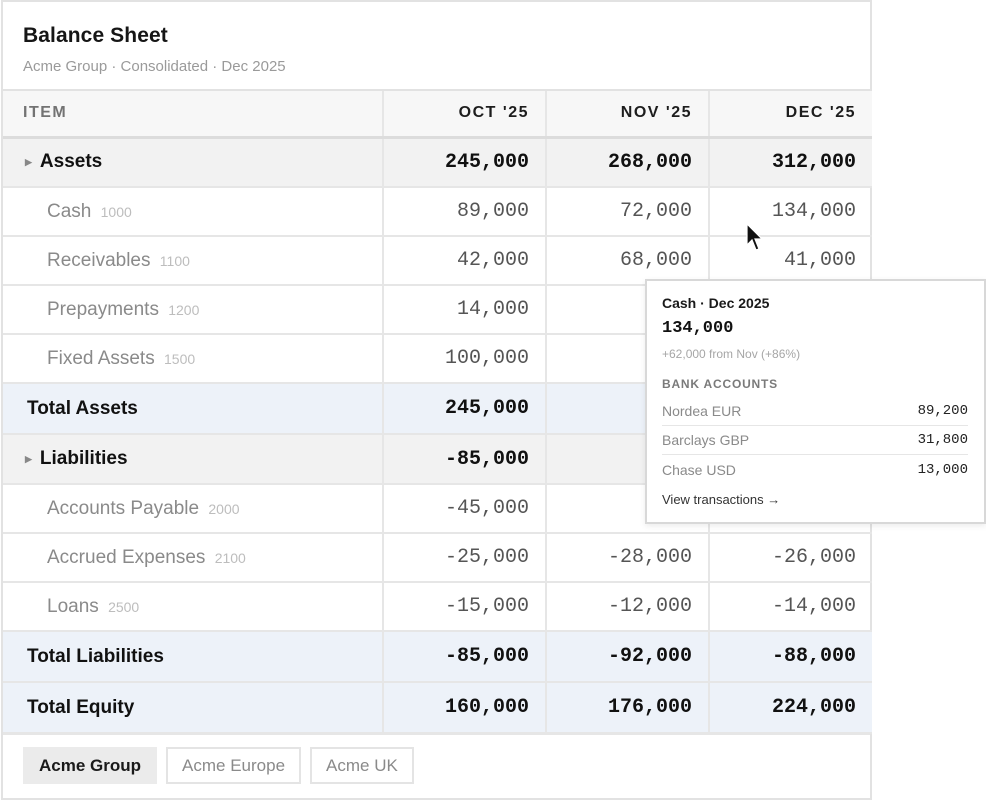  What do you see at coordinates (193, 409) in the screenshot?
I see `total-label: Total Assets` at bounding box center [193, 409].